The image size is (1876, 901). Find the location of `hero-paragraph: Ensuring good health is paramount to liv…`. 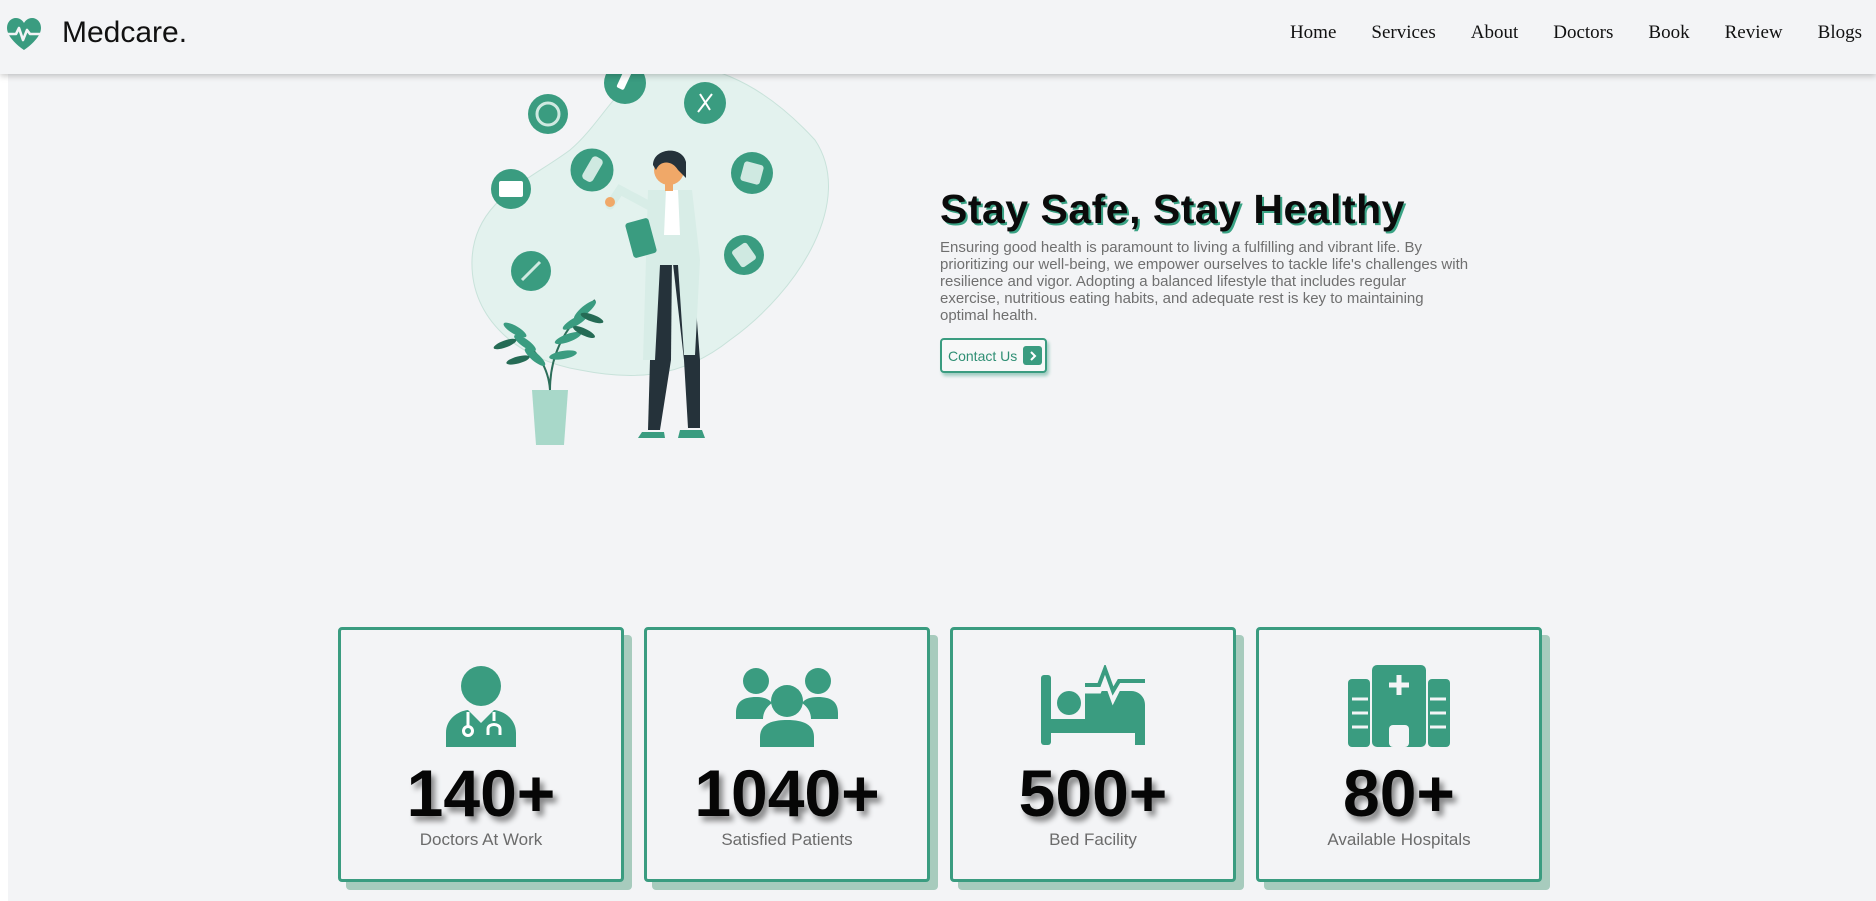

hero-paragraph: Ensuring good health is paramount to liv… is located at coordinates (1204, 281).